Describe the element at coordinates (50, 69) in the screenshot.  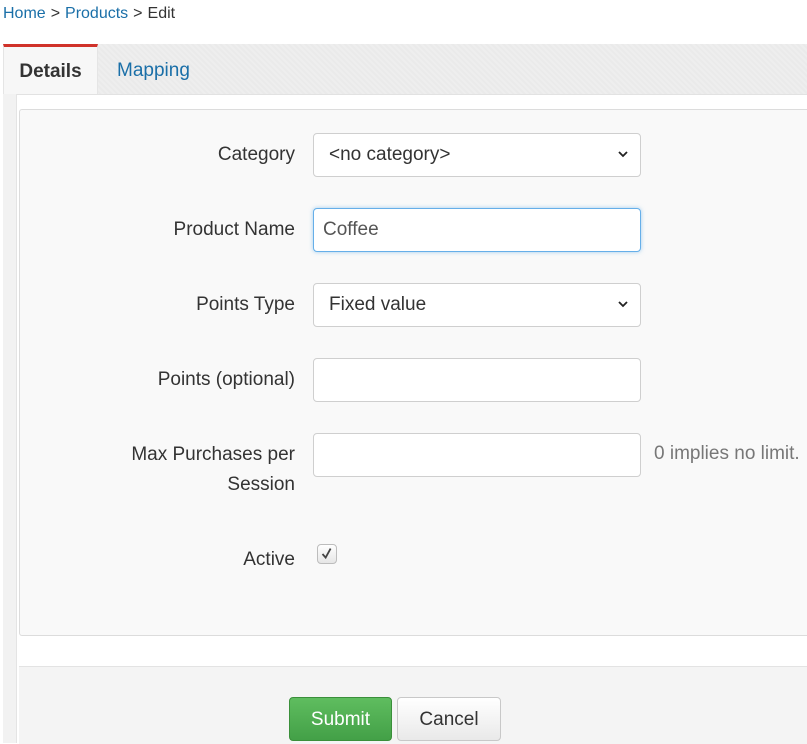
I see `tab-details: Details` at that location.